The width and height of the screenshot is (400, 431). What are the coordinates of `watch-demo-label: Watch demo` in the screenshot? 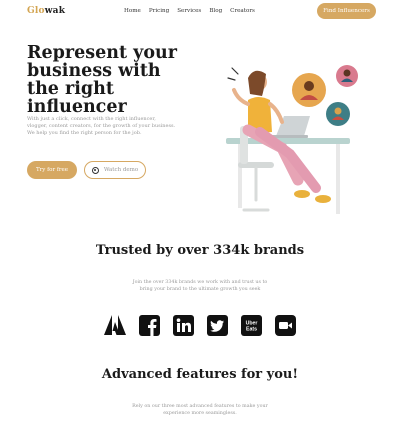 It's located at (121, 170).